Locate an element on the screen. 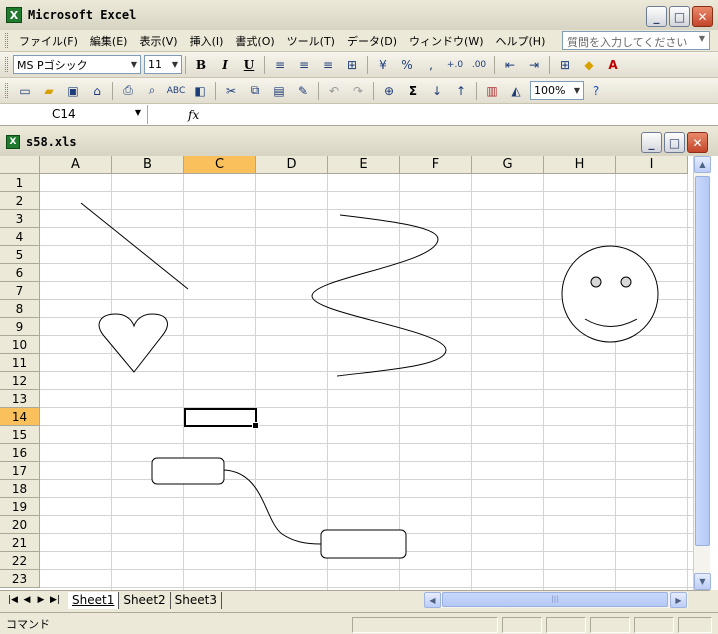  fill-color-icon: ◆ is located at coordinates (589, 65).